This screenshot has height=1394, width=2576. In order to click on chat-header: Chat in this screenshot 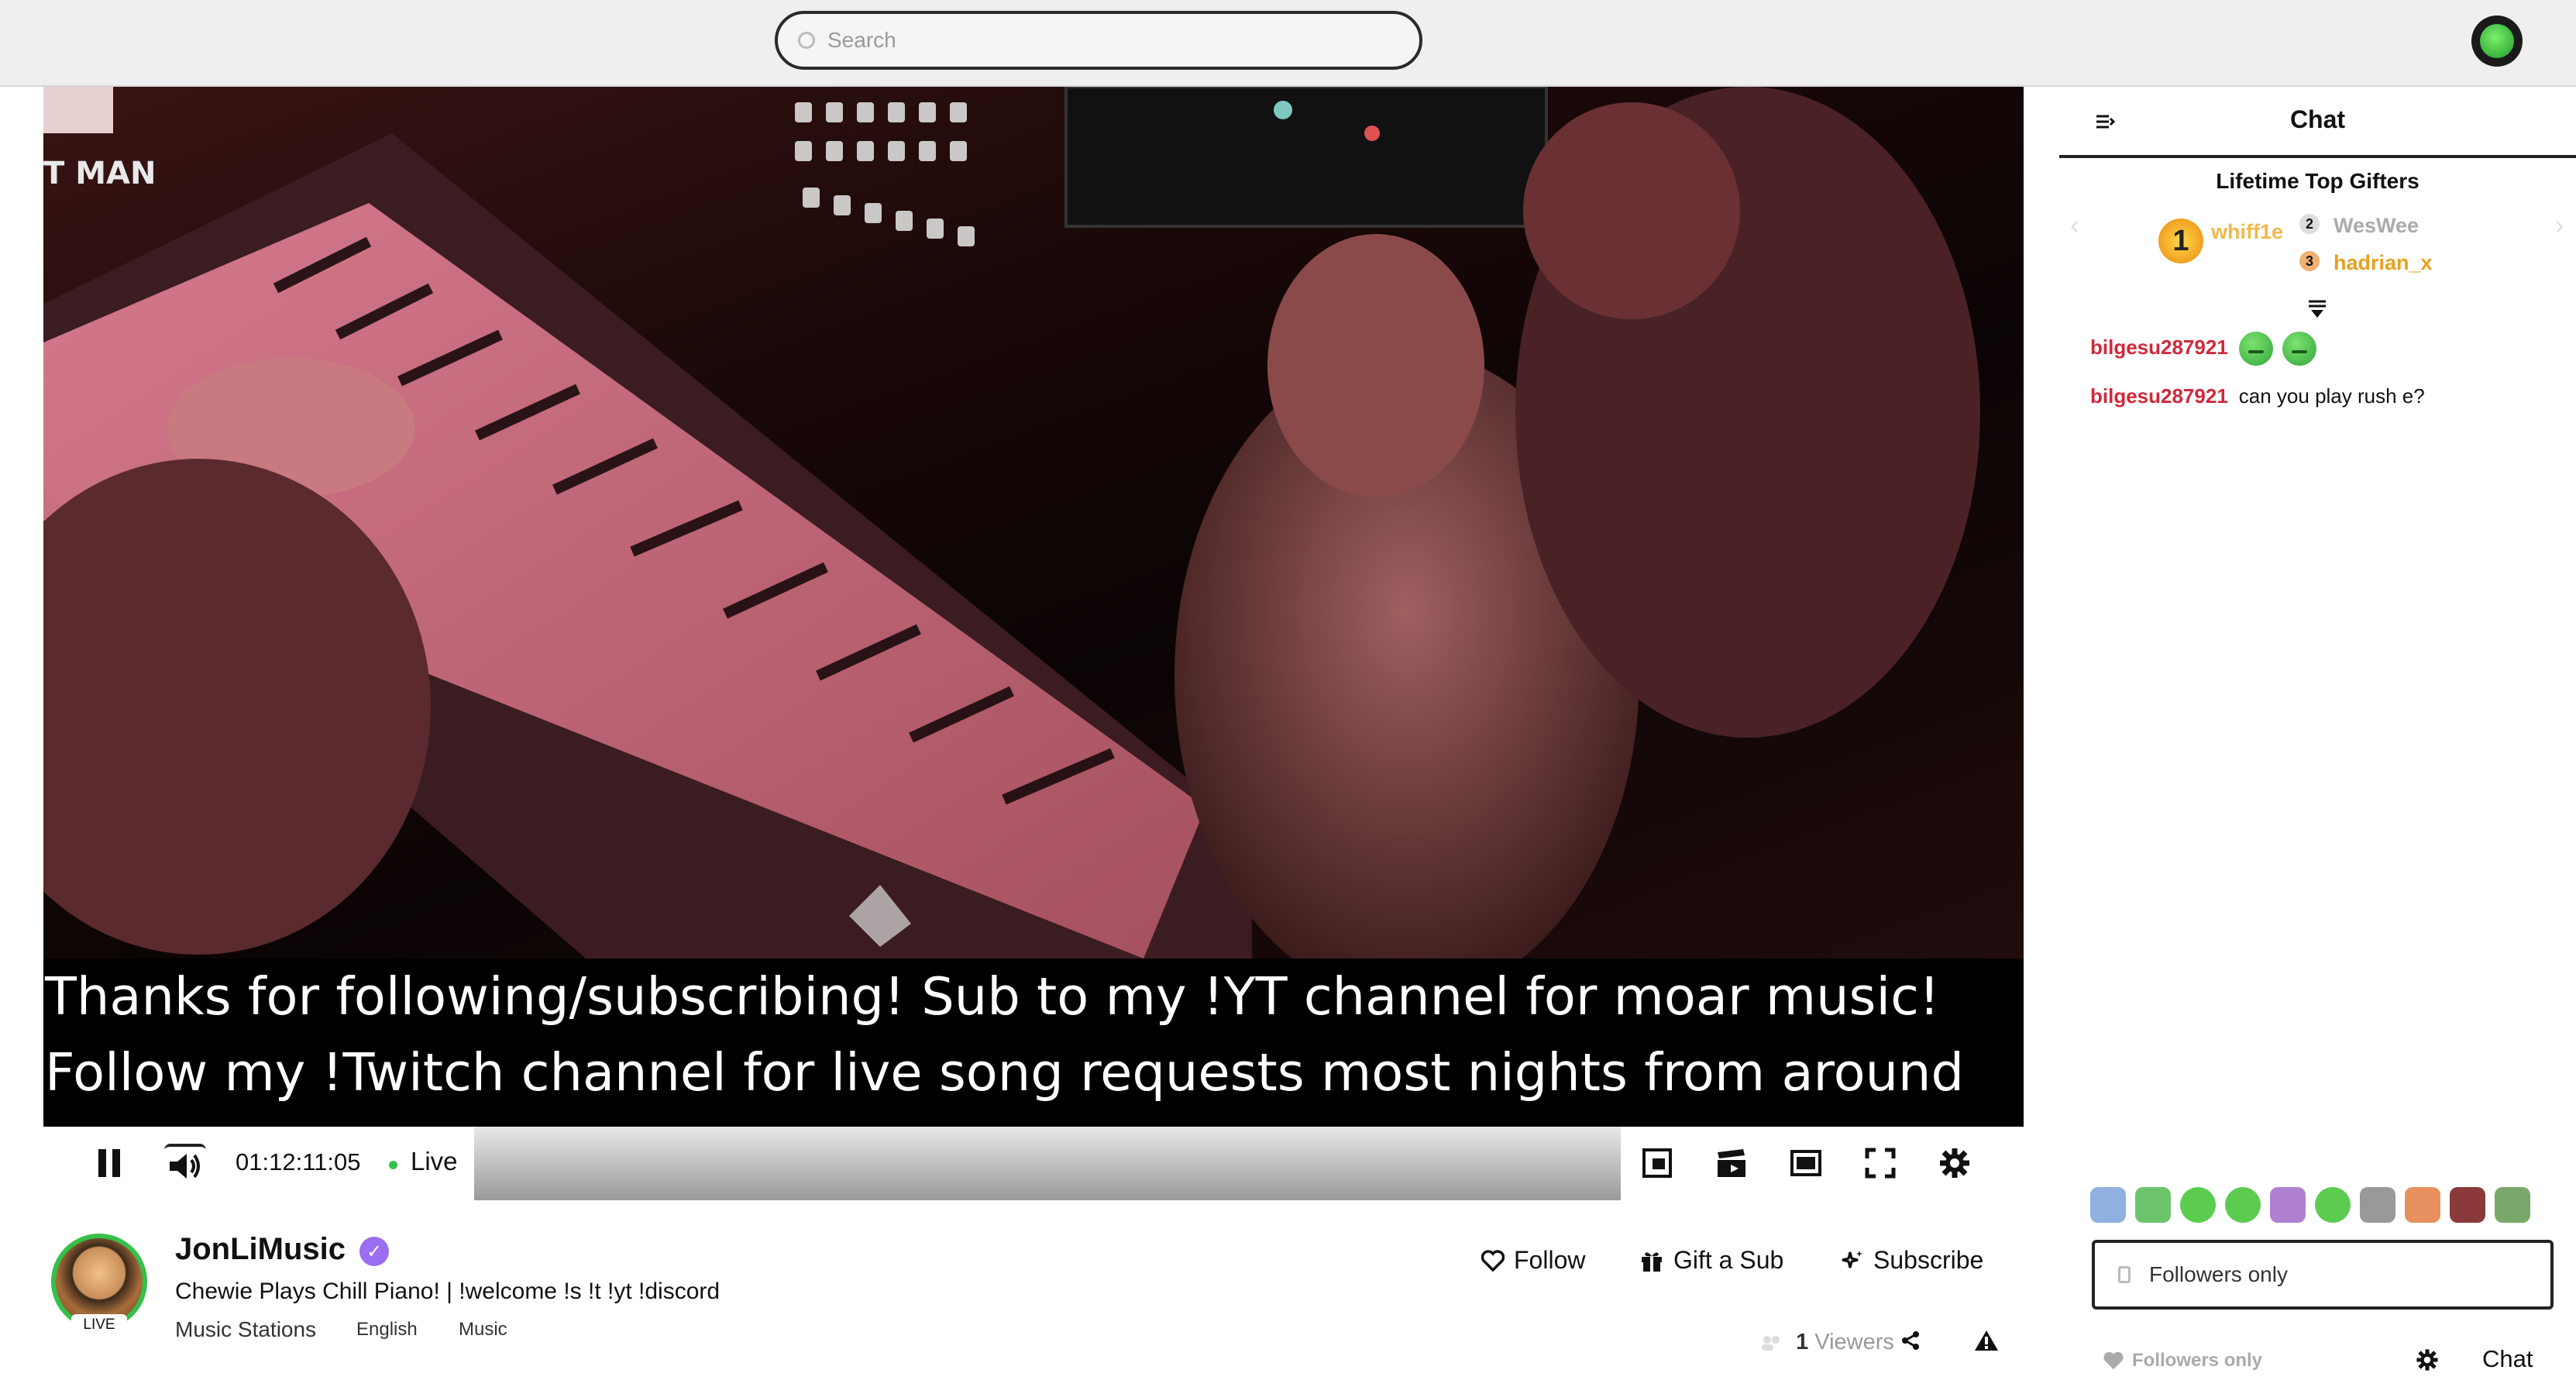, I will do `click(2317, 122)`.